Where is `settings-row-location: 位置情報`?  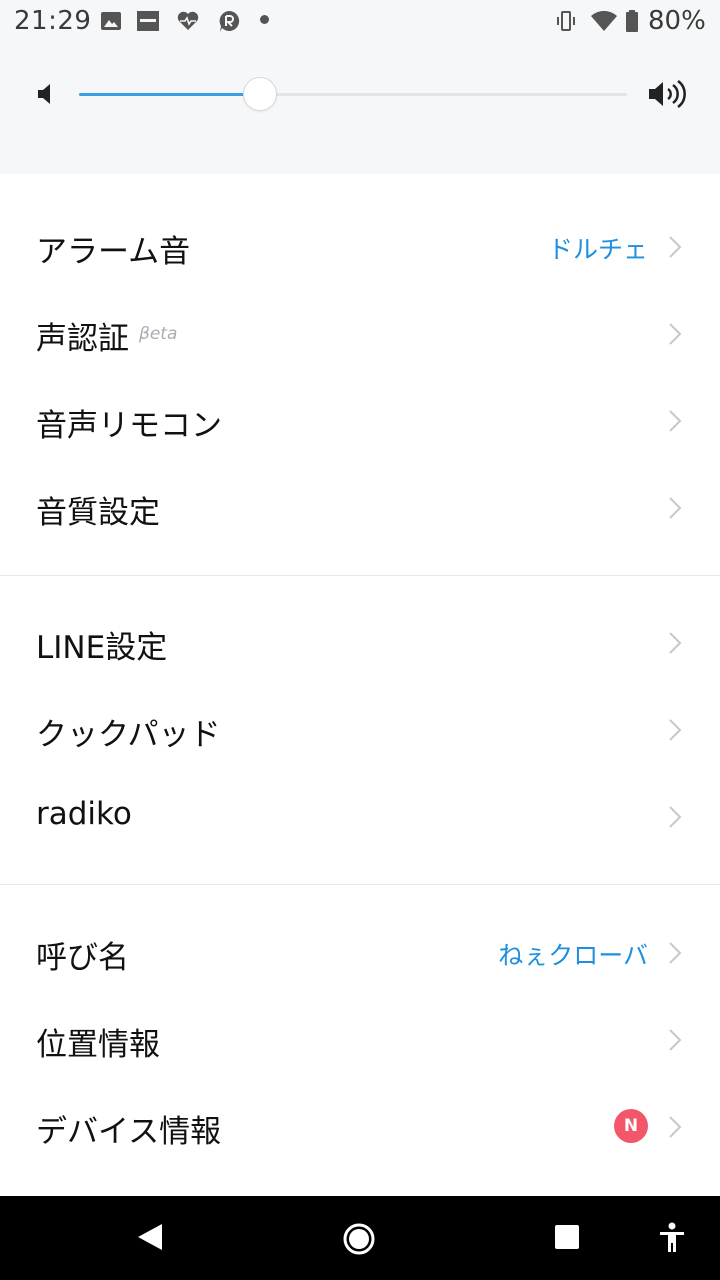
settings-row-location: 位置情報 is located at coordinates (360, 1040).